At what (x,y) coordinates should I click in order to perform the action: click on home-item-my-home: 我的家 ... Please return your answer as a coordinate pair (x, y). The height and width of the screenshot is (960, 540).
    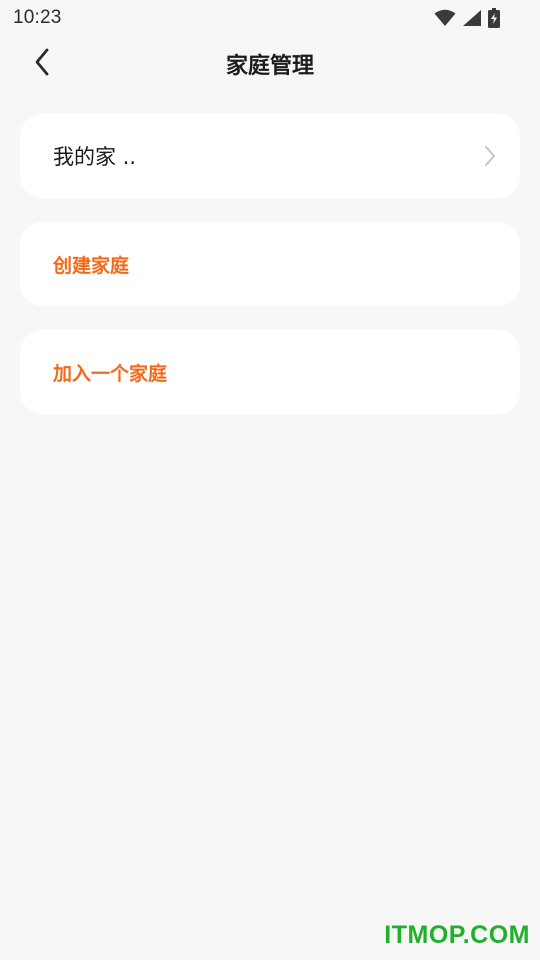
    Looking at the image, I should click on (270, 156).